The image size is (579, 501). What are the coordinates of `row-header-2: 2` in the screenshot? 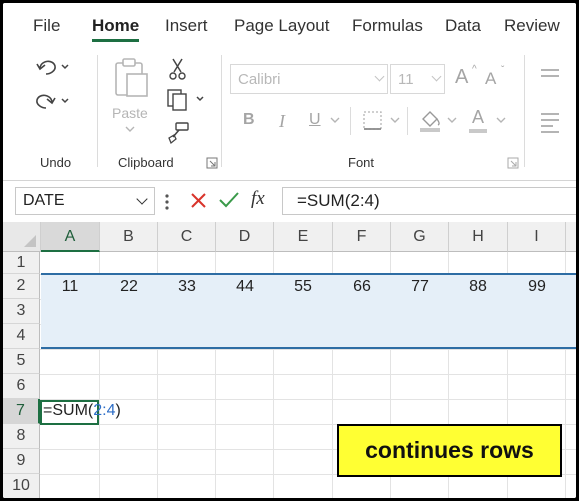 It's located at (21, 286).